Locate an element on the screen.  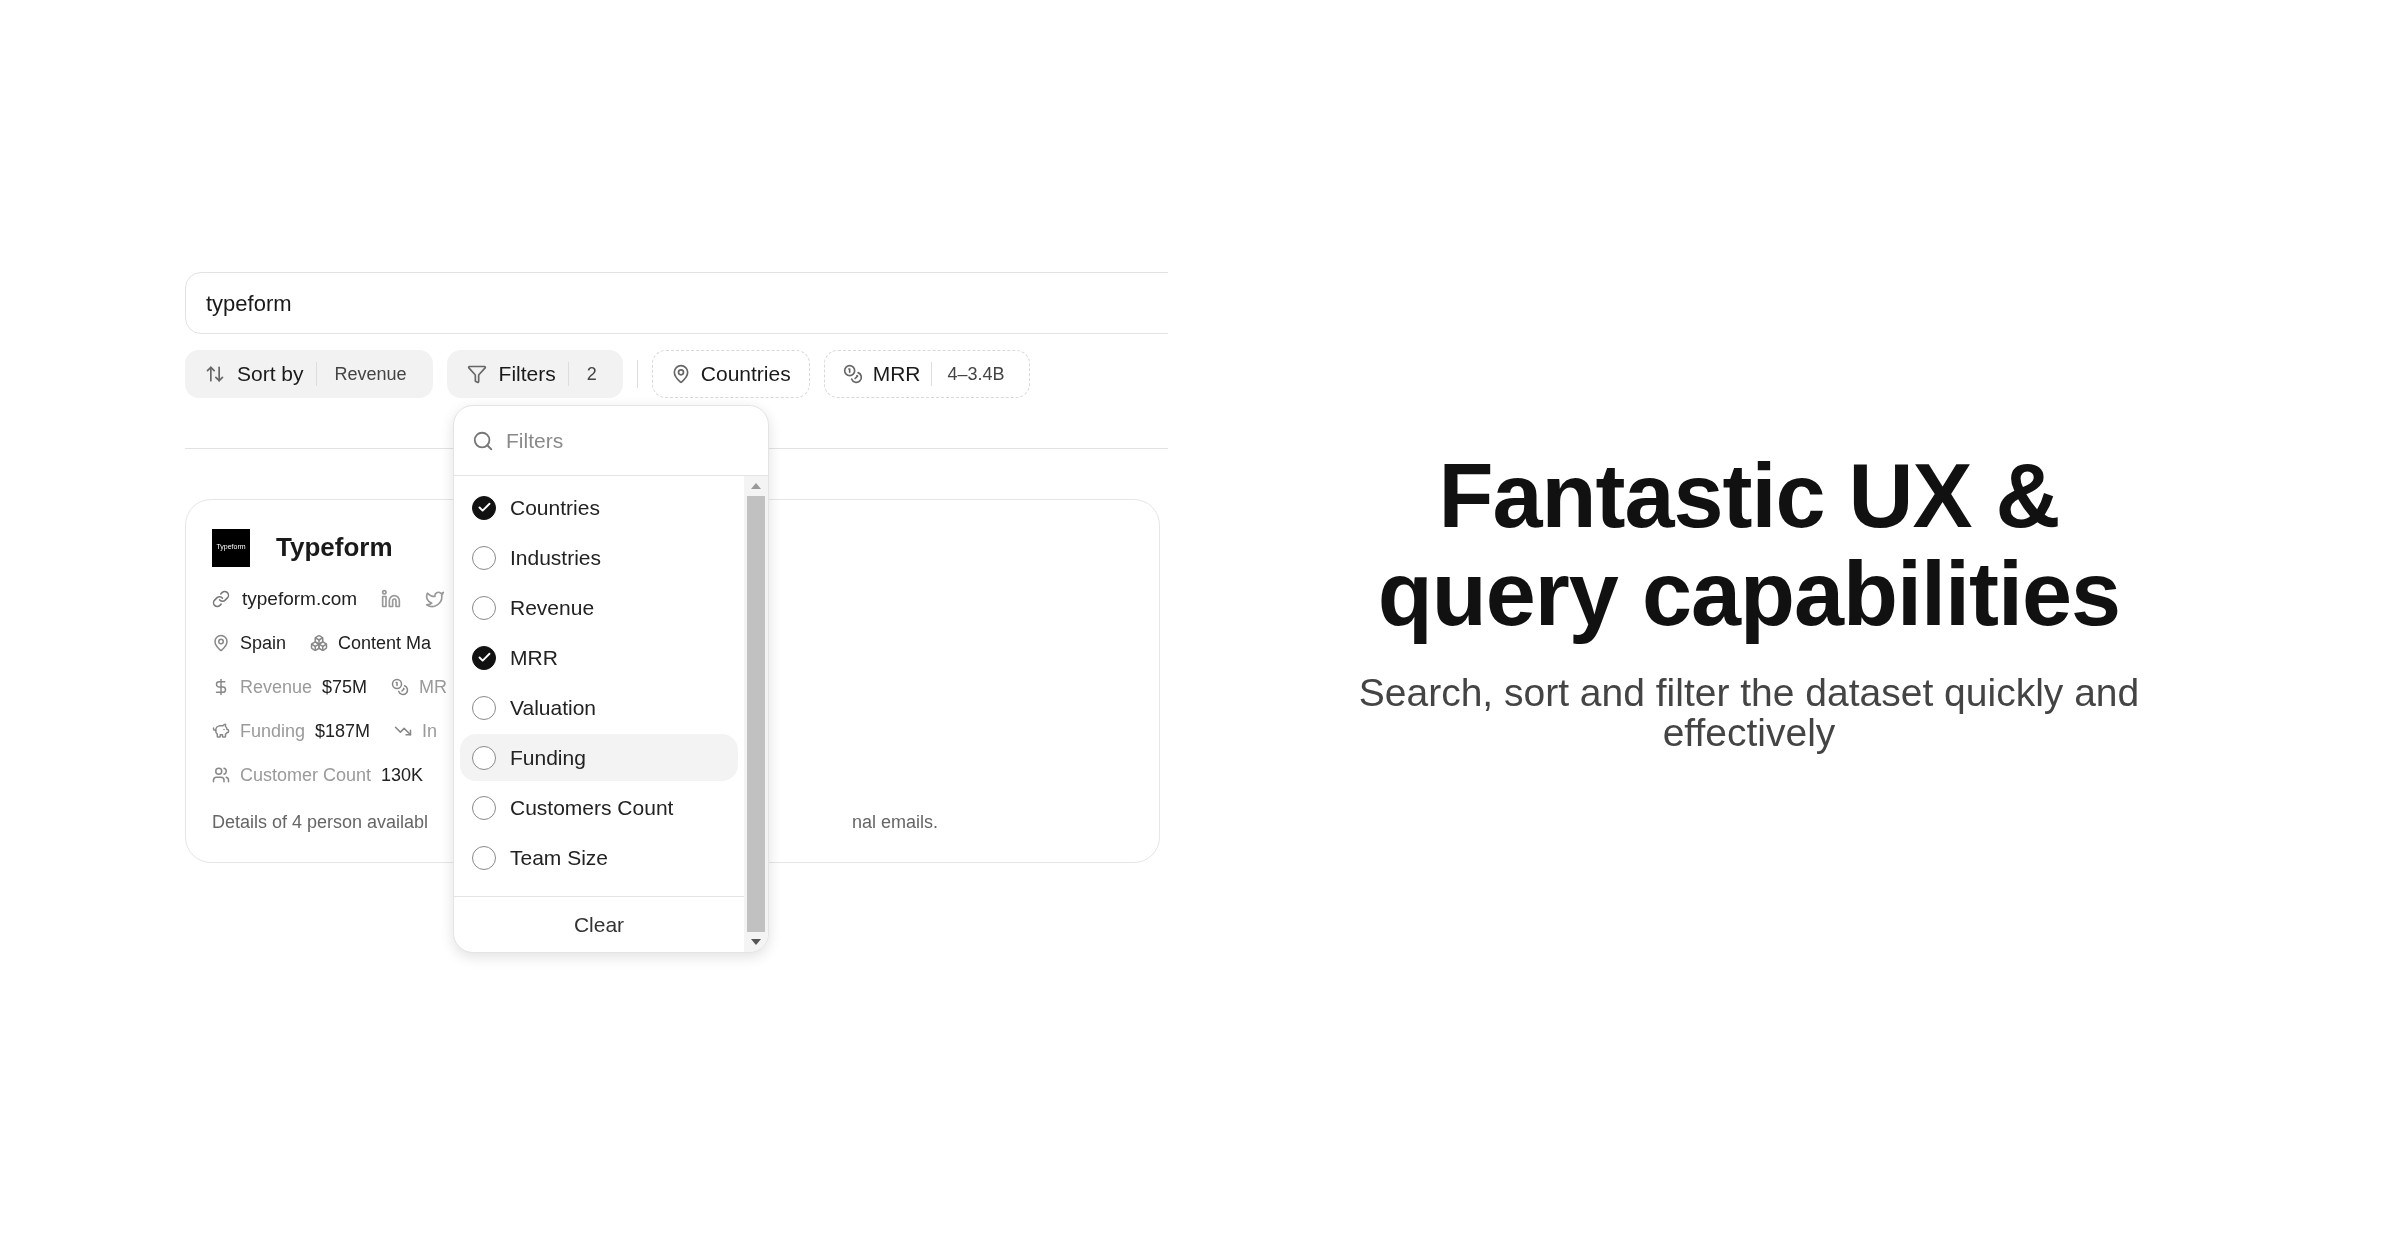
filter-option: Customers Count is located at coordinates (599, 807).